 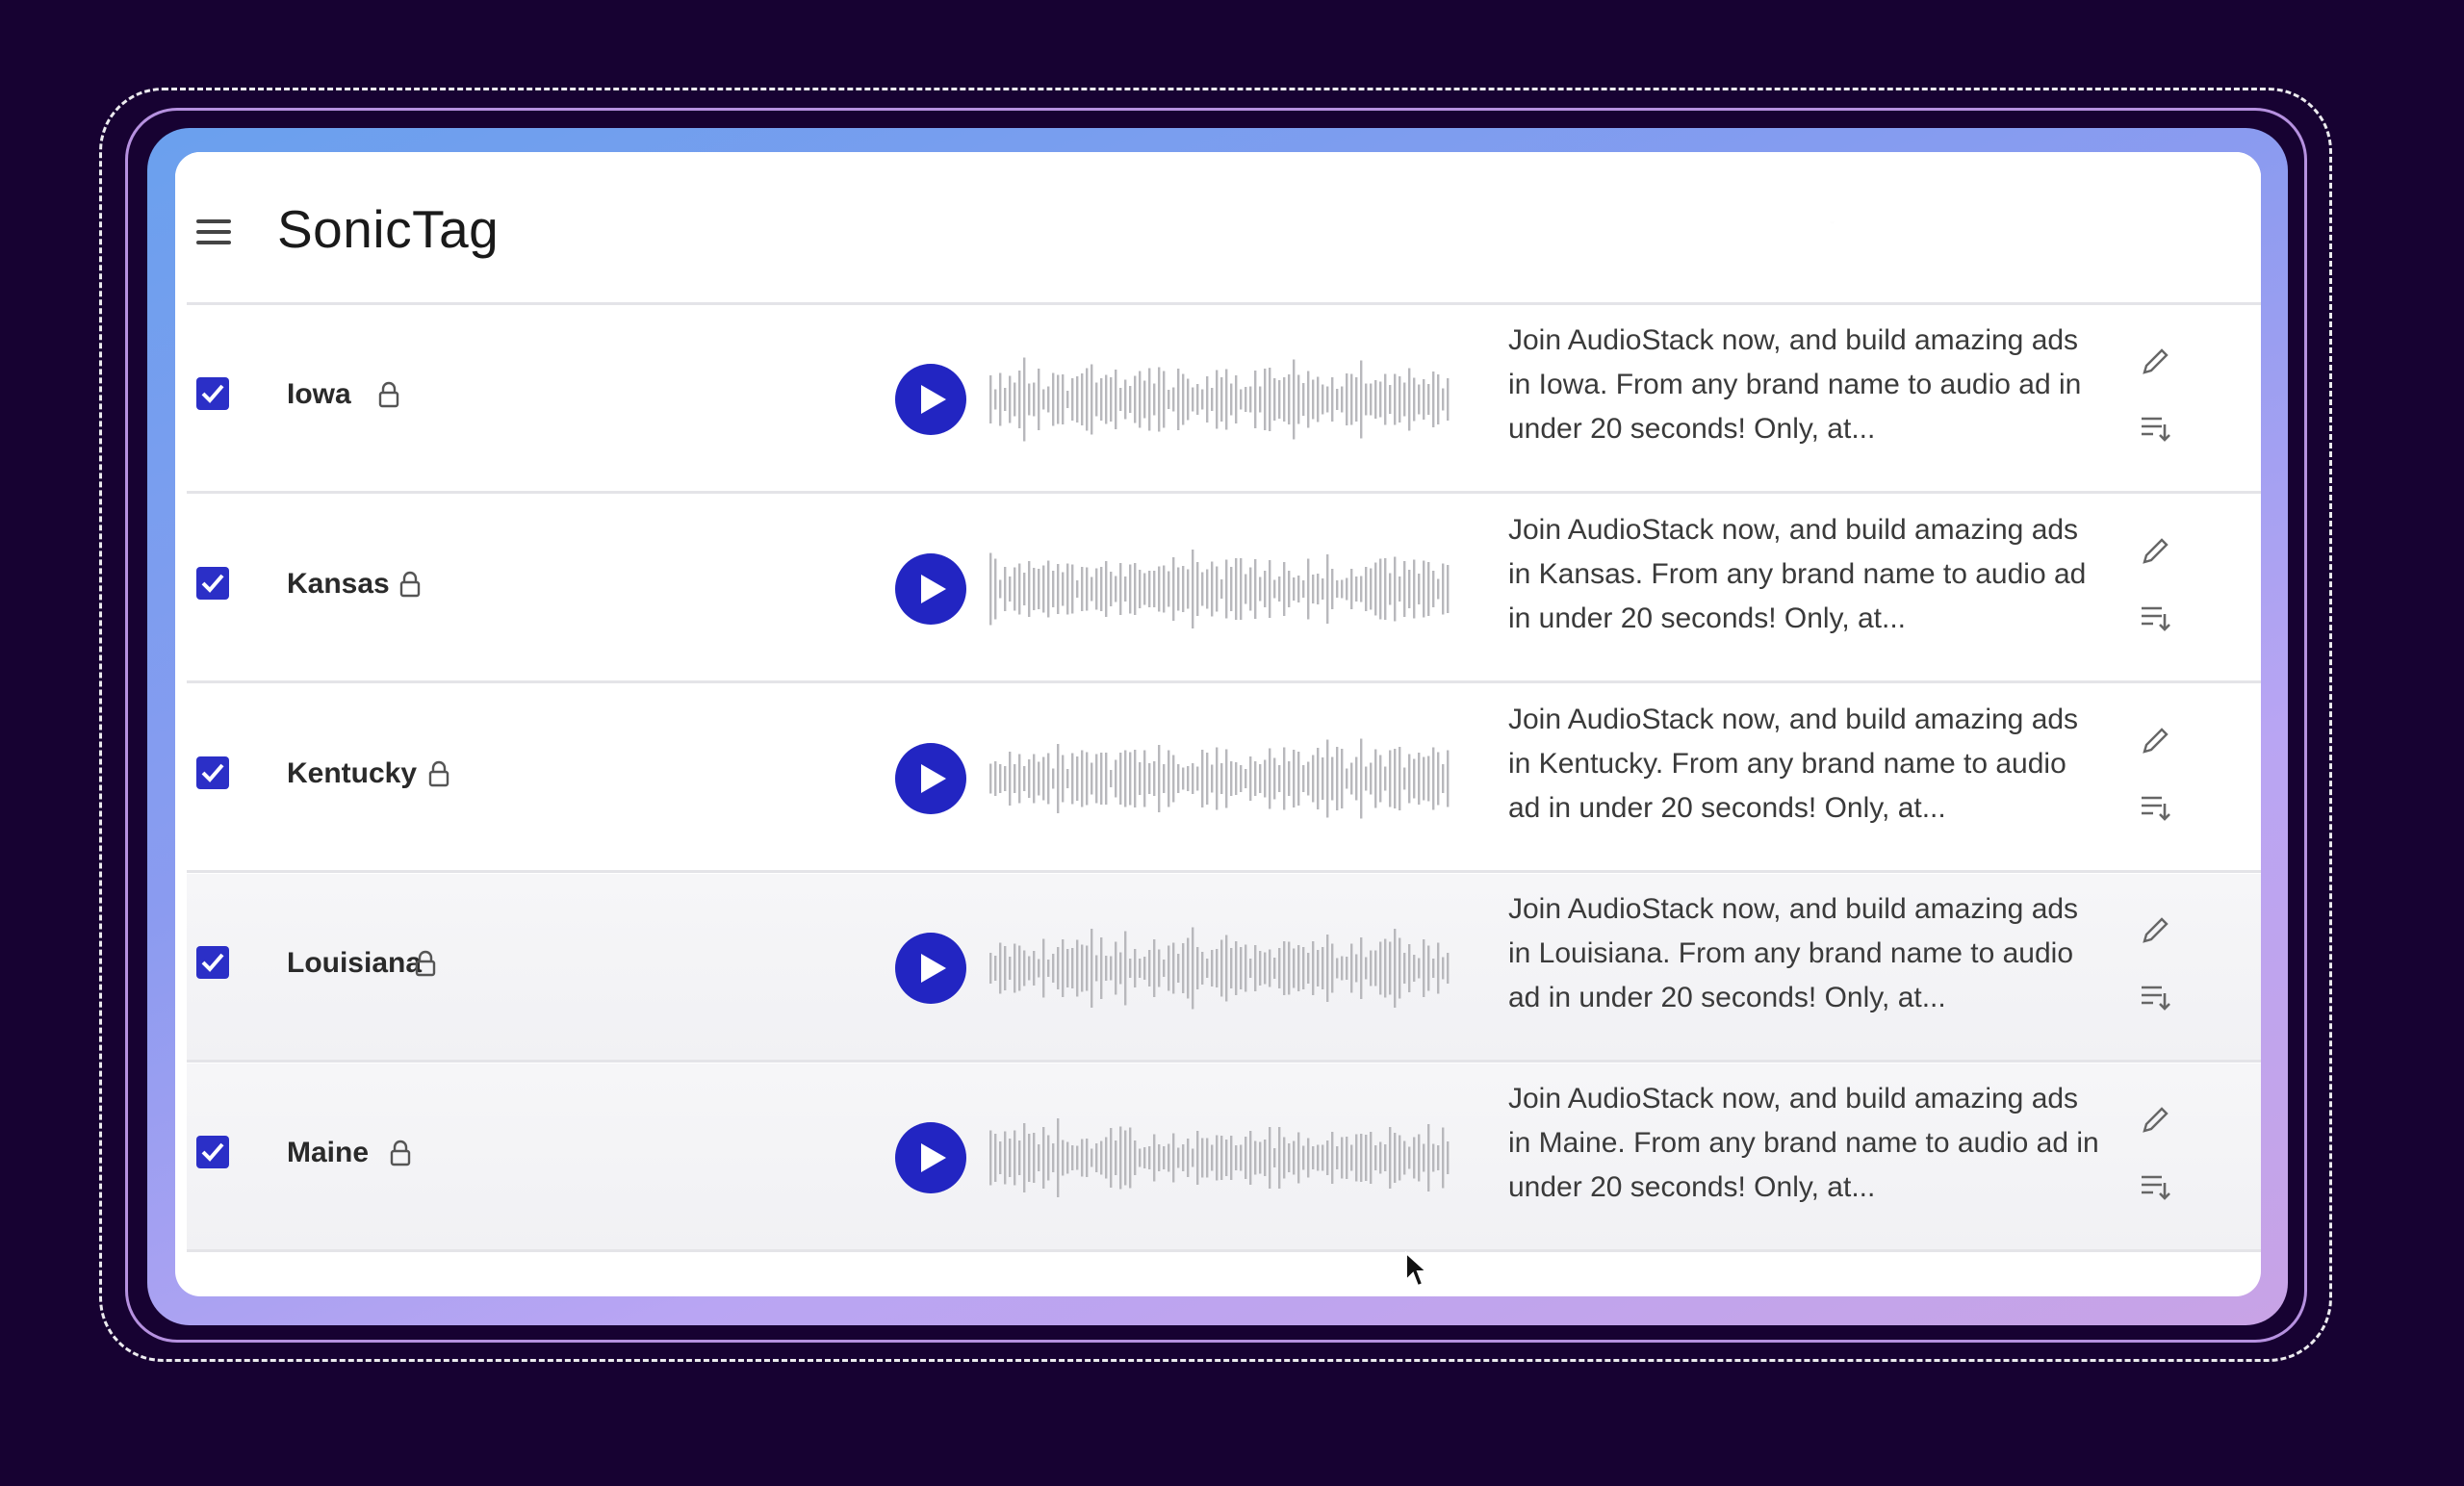 What do you see at coordinates (355, 963) in the screenshot?
I see `state-name: Louisiana` at bounding box center [355, 963].